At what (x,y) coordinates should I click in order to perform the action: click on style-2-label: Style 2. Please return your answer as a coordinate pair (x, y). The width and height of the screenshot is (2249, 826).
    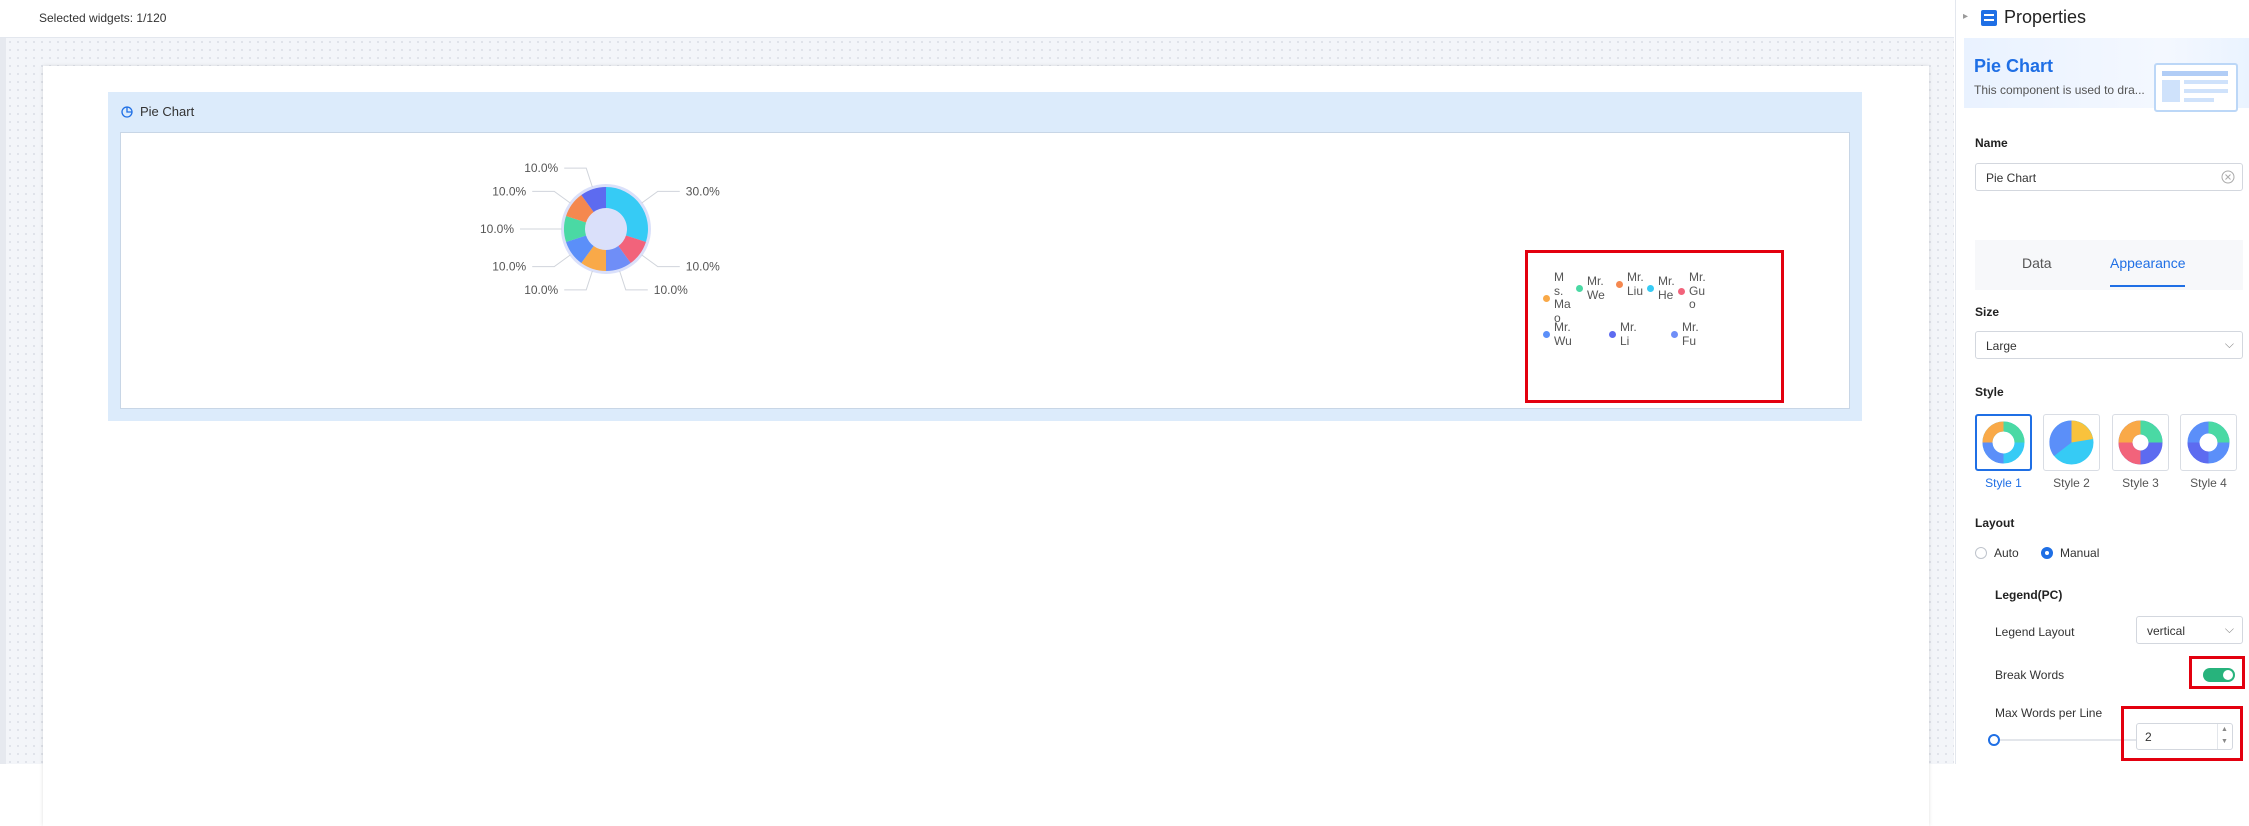
    Looking at the image, I should click on (2071, 483).